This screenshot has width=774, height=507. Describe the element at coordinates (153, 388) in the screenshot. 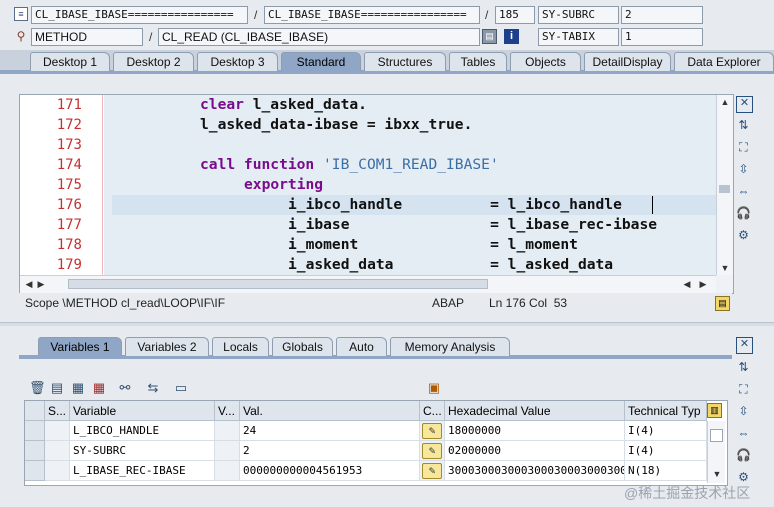

I see `transfer-icon: ⇆` at that location.